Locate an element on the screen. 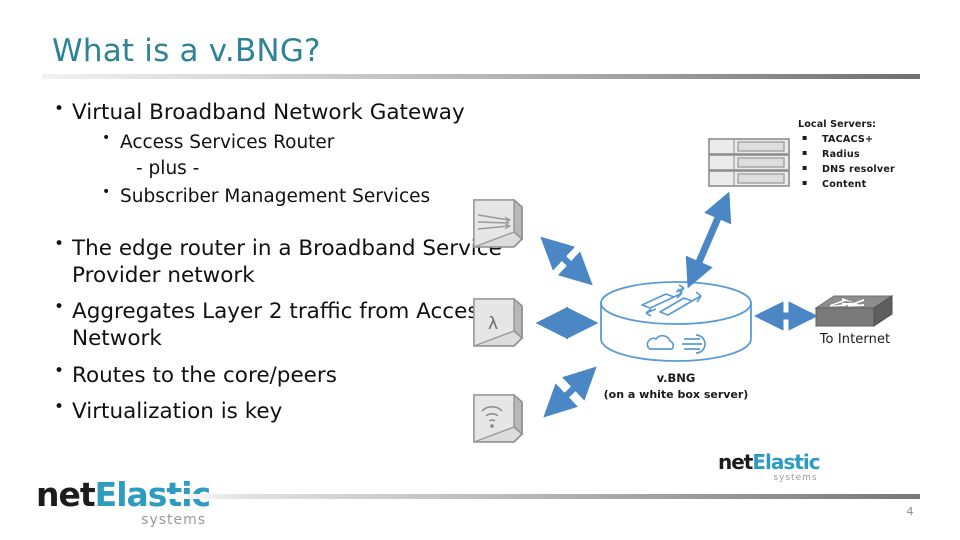 The image size is (960, 540). logo-net-text: net is located at coordinates (735, 462).